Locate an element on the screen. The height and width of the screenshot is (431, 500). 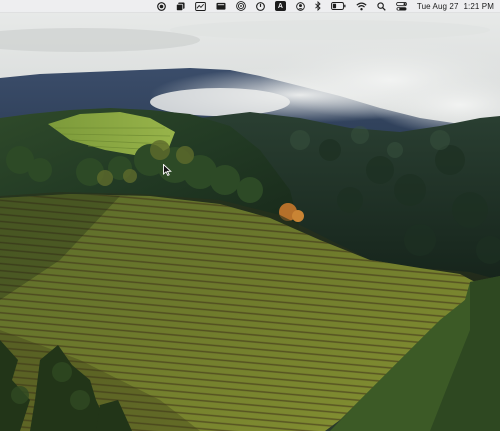
menu-bar: A Tue Aug 27 1:21 PM is located at coordinates (250, 6).